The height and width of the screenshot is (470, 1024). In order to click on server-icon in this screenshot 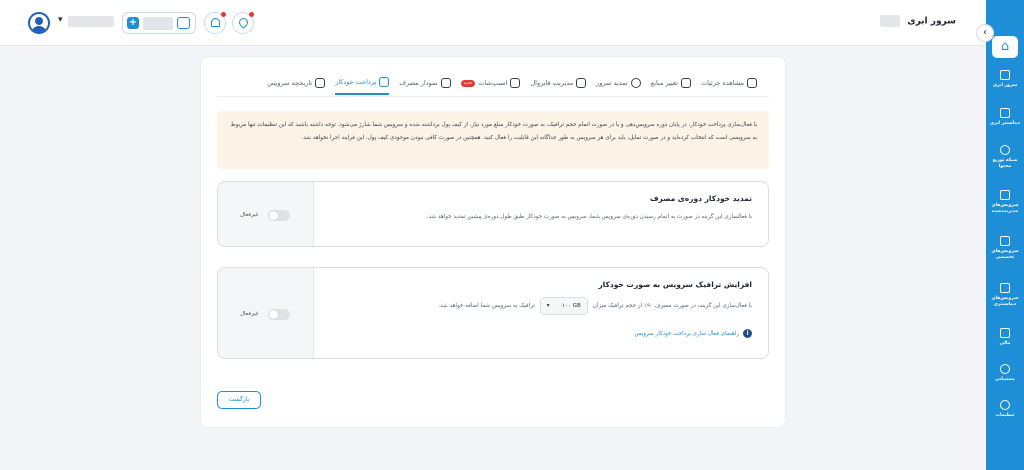, I will do `click(1005, 75)`.